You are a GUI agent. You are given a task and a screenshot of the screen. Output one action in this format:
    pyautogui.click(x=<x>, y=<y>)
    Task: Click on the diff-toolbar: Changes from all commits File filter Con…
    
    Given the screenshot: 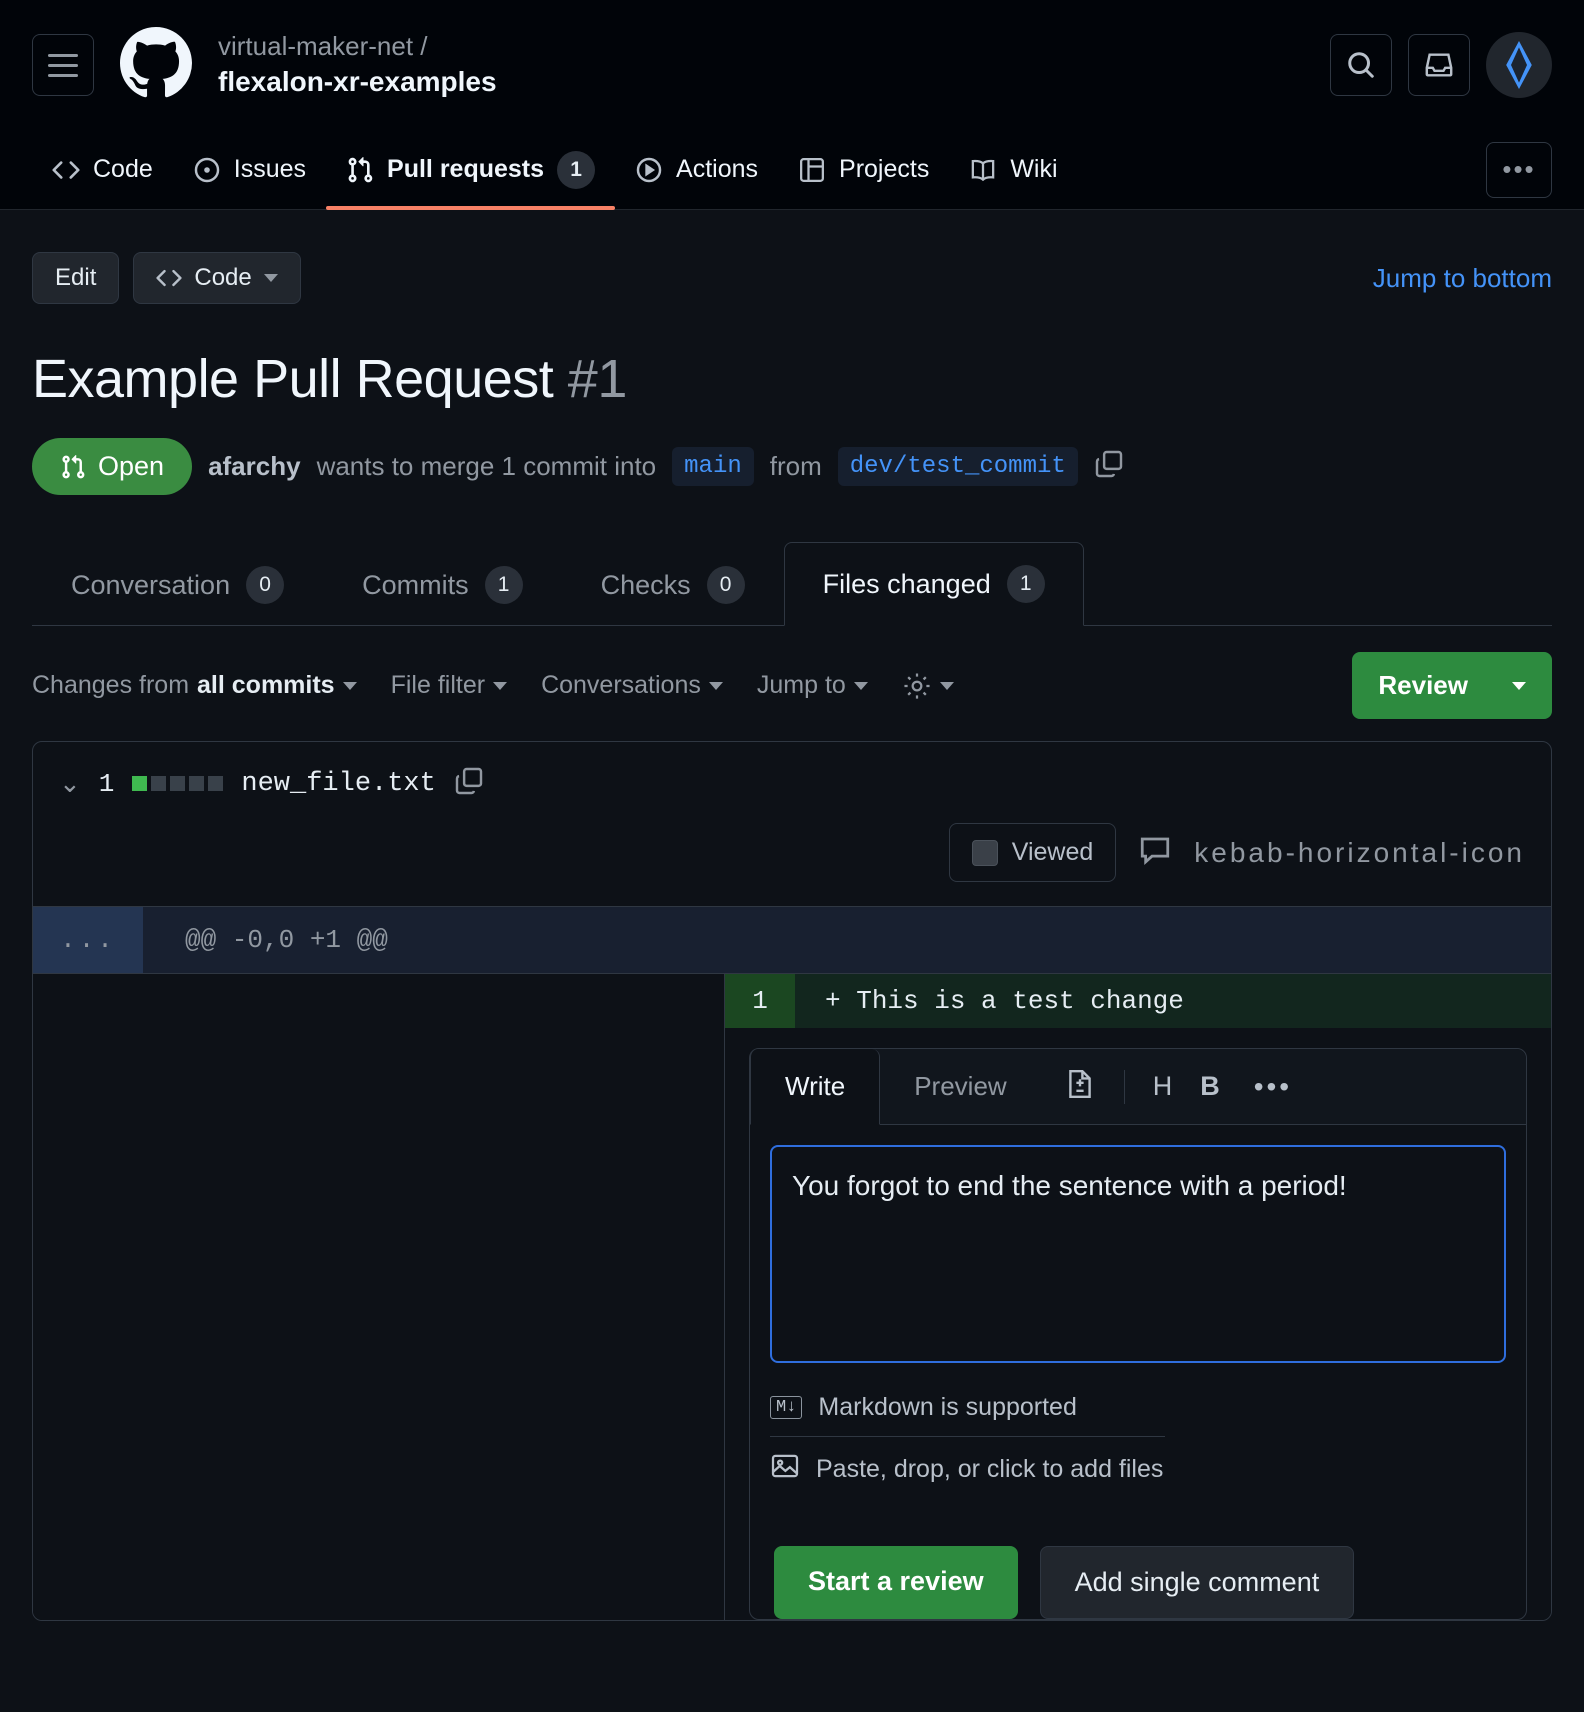 What is the action you would take?
    pyautogui.click(x=792, y=683)
    